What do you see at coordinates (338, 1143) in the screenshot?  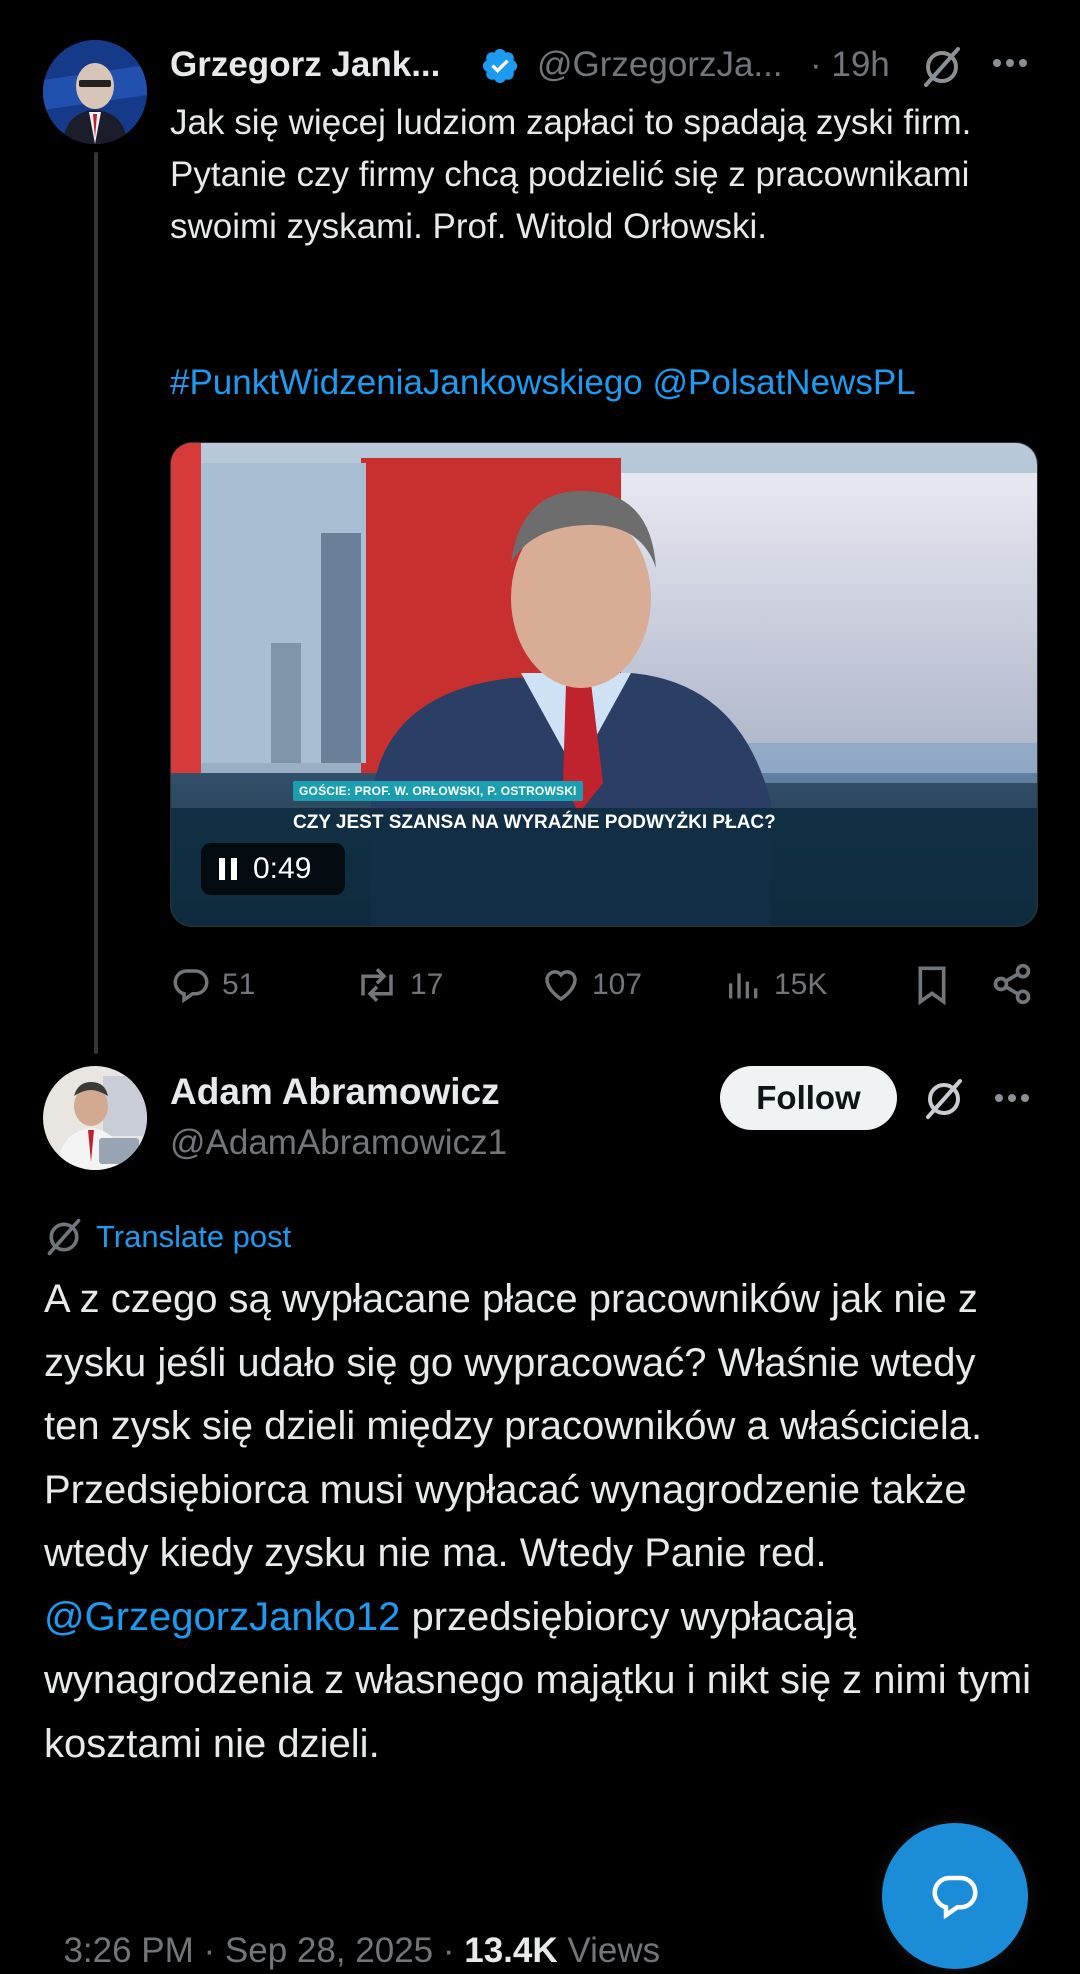 I see `reply-author-handle: @AdamAbramowicz1` at bounding box center [338, 1143].